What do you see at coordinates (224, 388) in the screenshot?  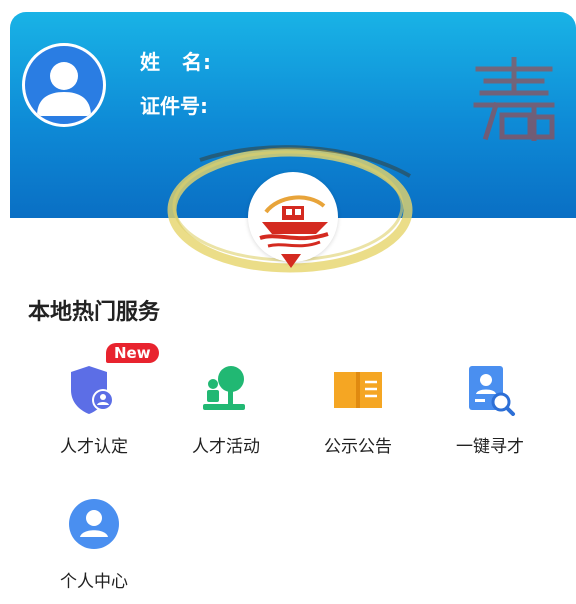 I see `person-tree-icon` at bounding box center [224, 388].